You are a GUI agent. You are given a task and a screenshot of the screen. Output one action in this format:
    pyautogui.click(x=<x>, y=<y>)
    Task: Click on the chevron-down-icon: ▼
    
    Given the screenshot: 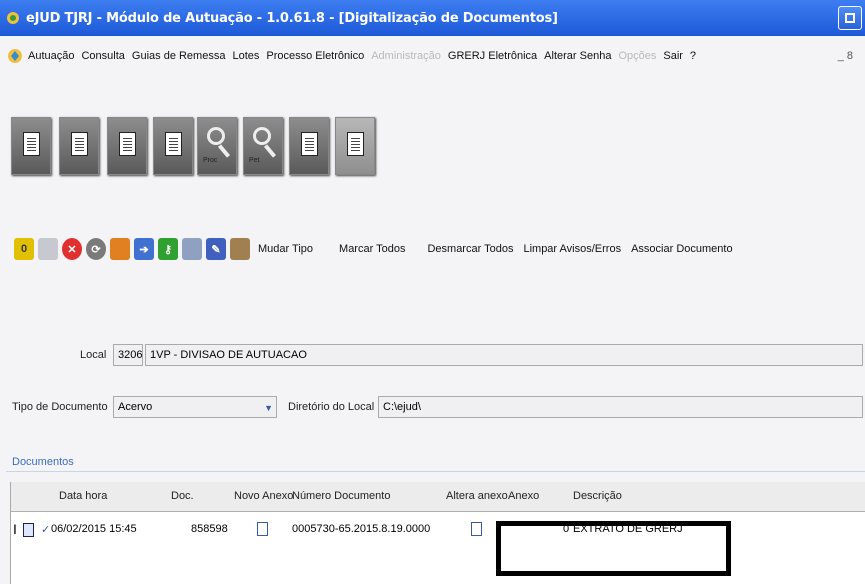 What is the action you would take?
    pyautogui.click(x=268, y=408)
    